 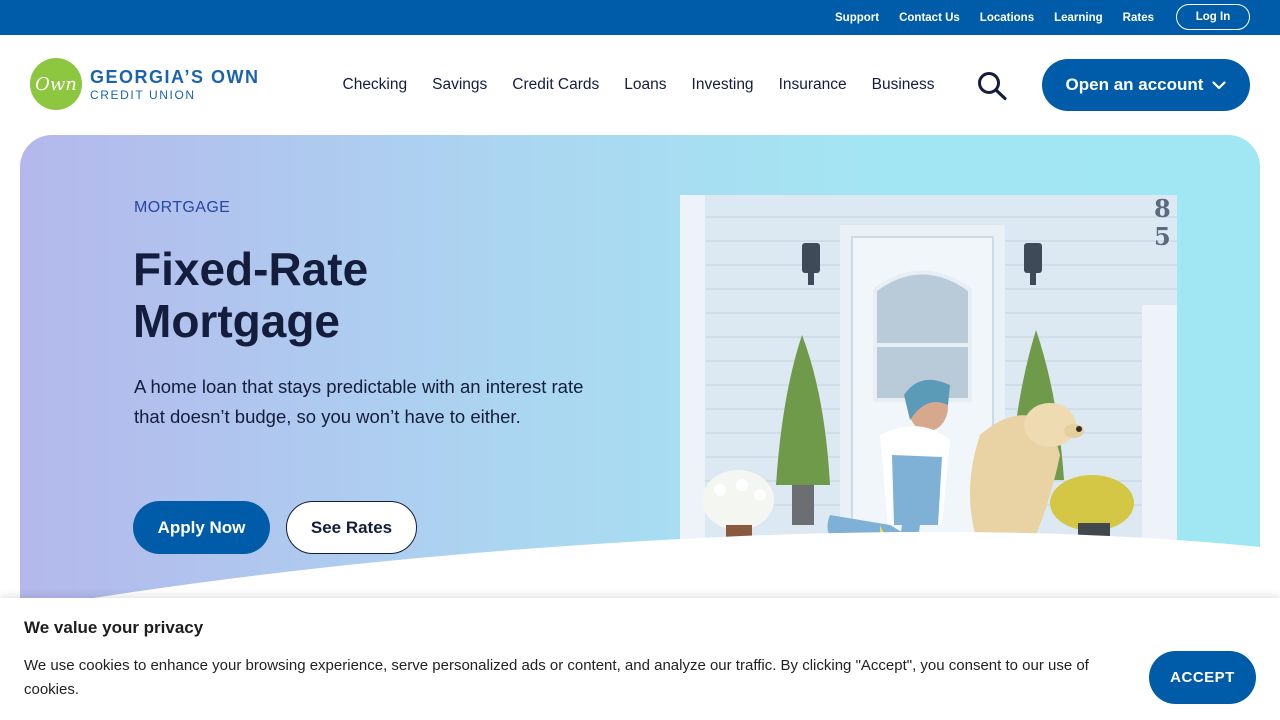 What do you see at coordinates (1162, 209) in the screenshot?
I see `house-number-1: 8` at bounding box center [1162, 209].